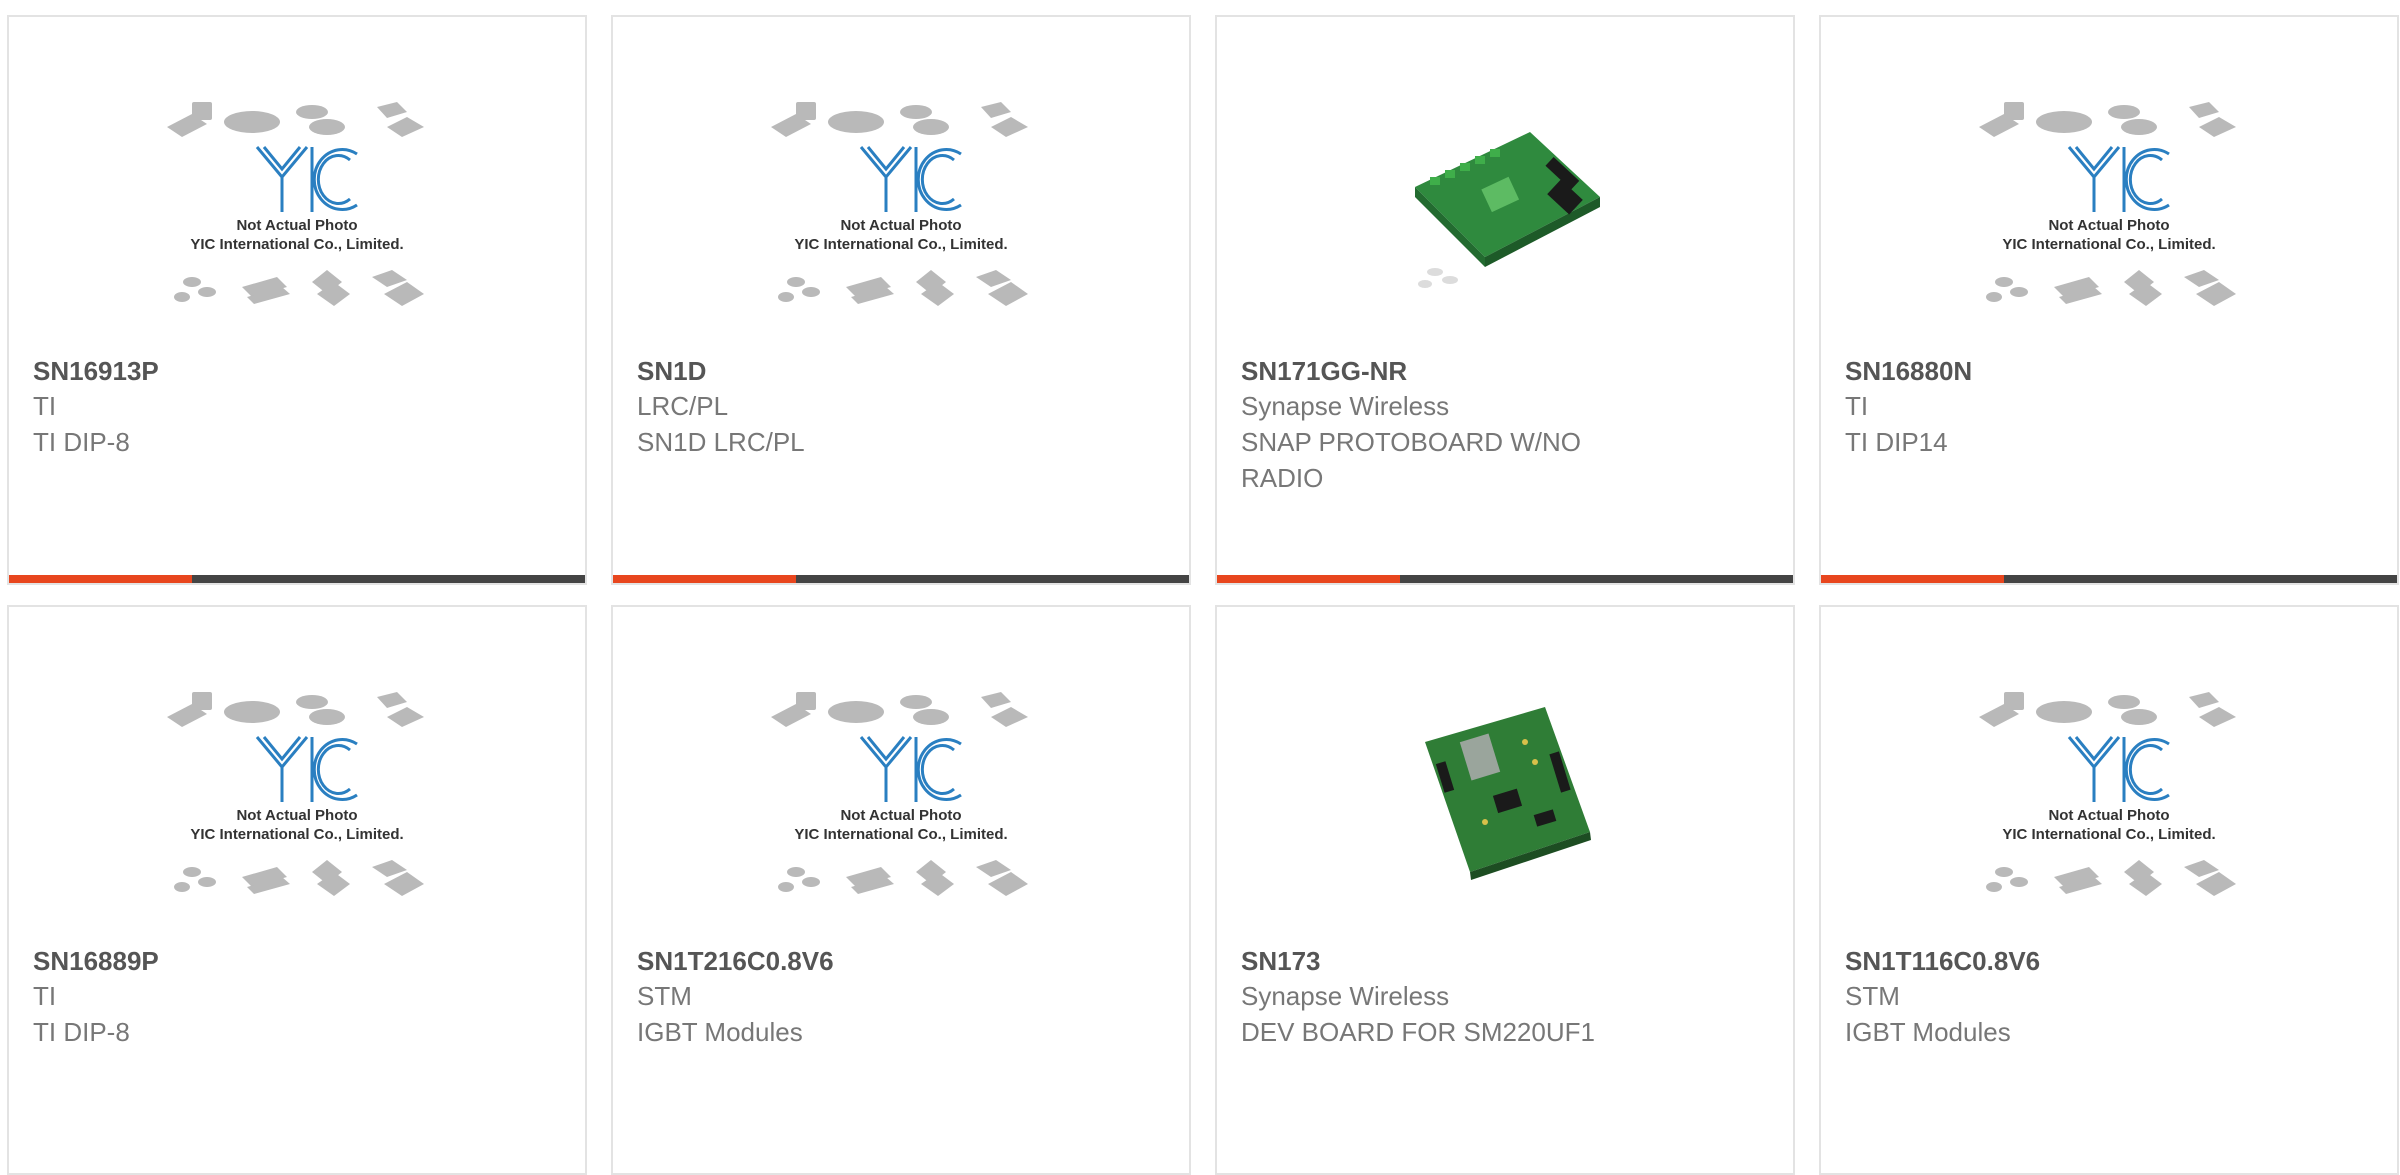 The height and width of the screenshot is (1175, 2400). What do you see at coordinates (2109, 407) in the screenshot?
I see `product-info: SN16880N TI TI DIP14` at bounding box center [2109, 407].